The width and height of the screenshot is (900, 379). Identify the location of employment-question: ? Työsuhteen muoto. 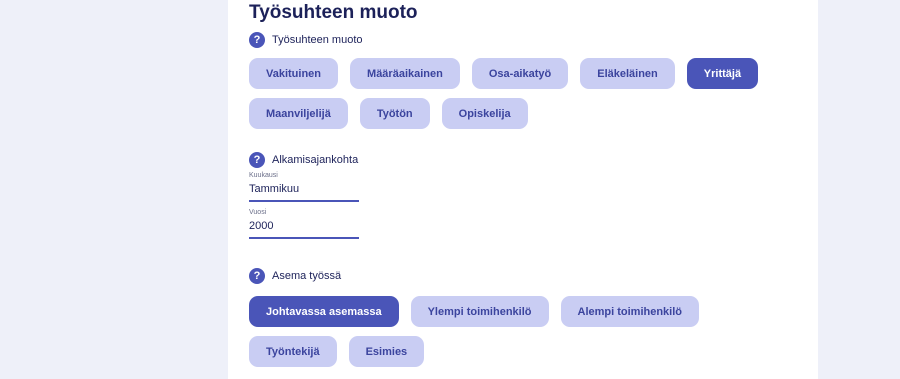
(306, 40).